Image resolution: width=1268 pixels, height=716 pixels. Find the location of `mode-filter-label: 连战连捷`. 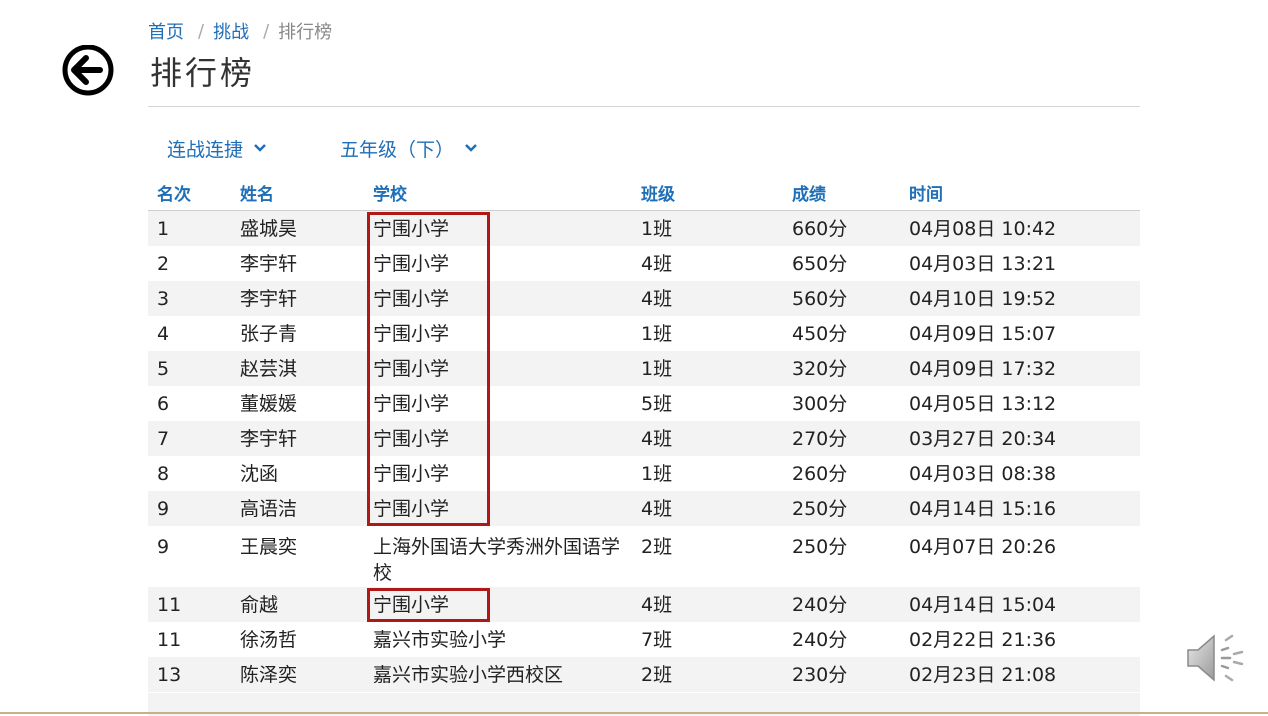

mode-filter-label: 连战连捷 is located at coordinates (205, 149).